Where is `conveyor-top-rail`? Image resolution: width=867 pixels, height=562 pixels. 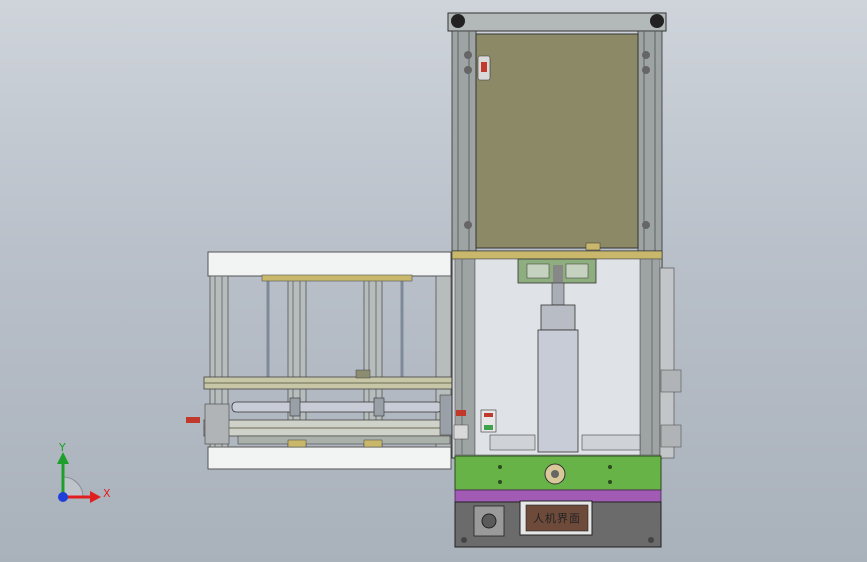 conveyor-top-rail is located at coordinates (329, 264).